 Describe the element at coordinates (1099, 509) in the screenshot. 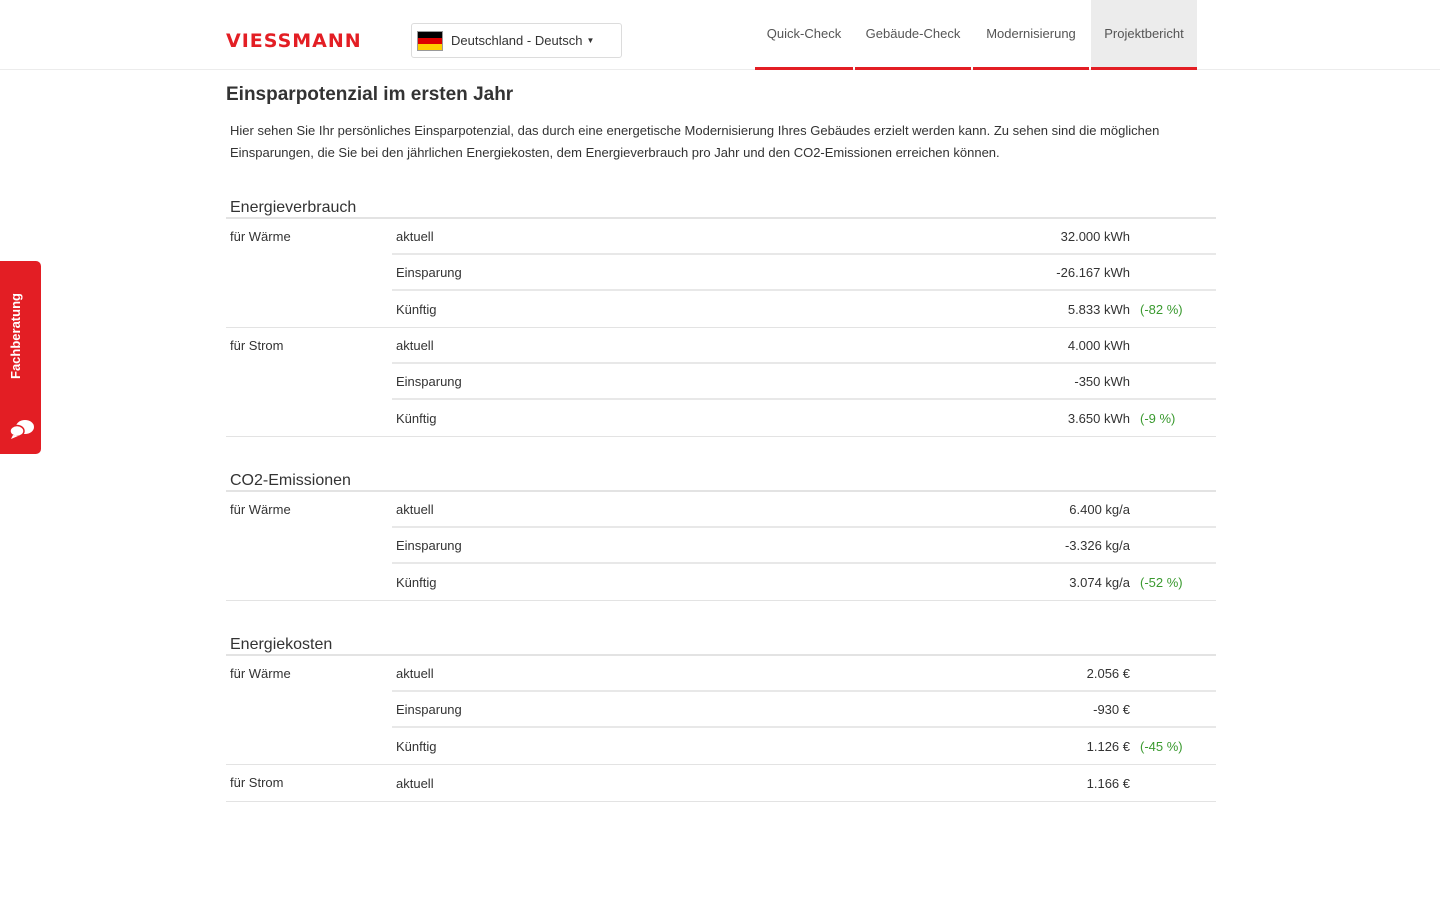

I see `row-value: 6.400 kg/a` at that location.